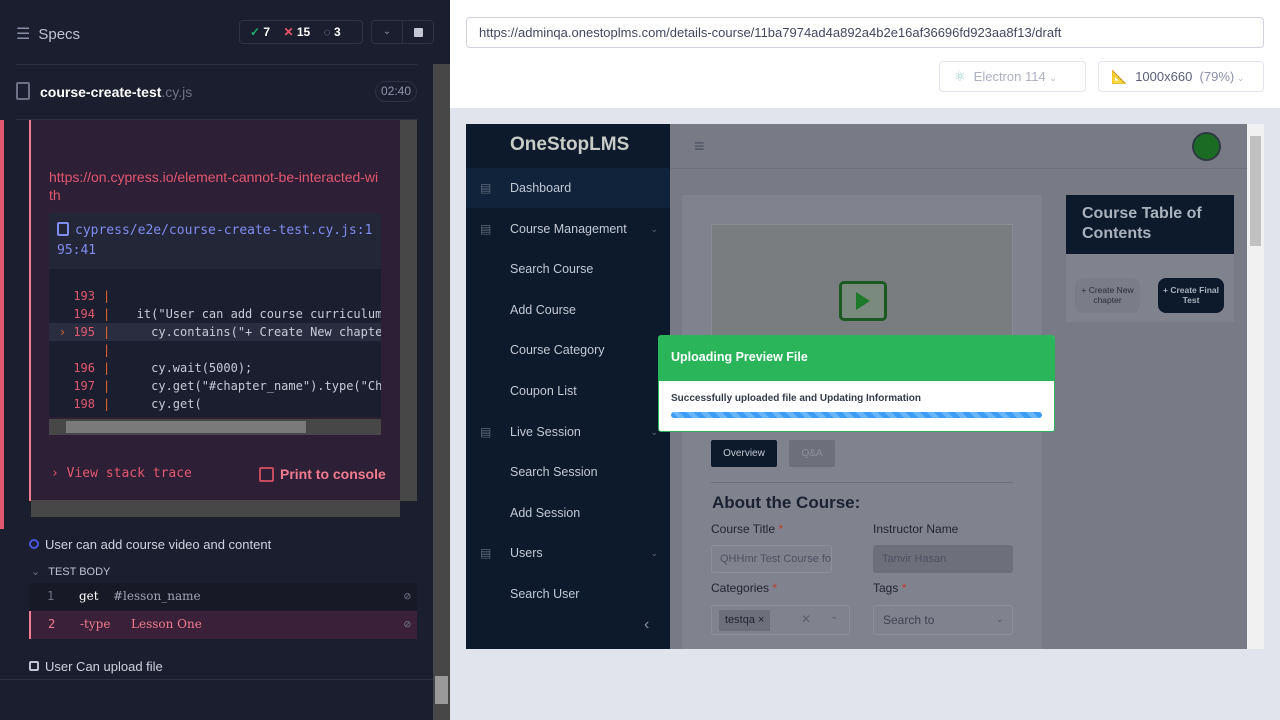  I want to click on sidebar-item-add-session: Add Session, so click(568, 513).